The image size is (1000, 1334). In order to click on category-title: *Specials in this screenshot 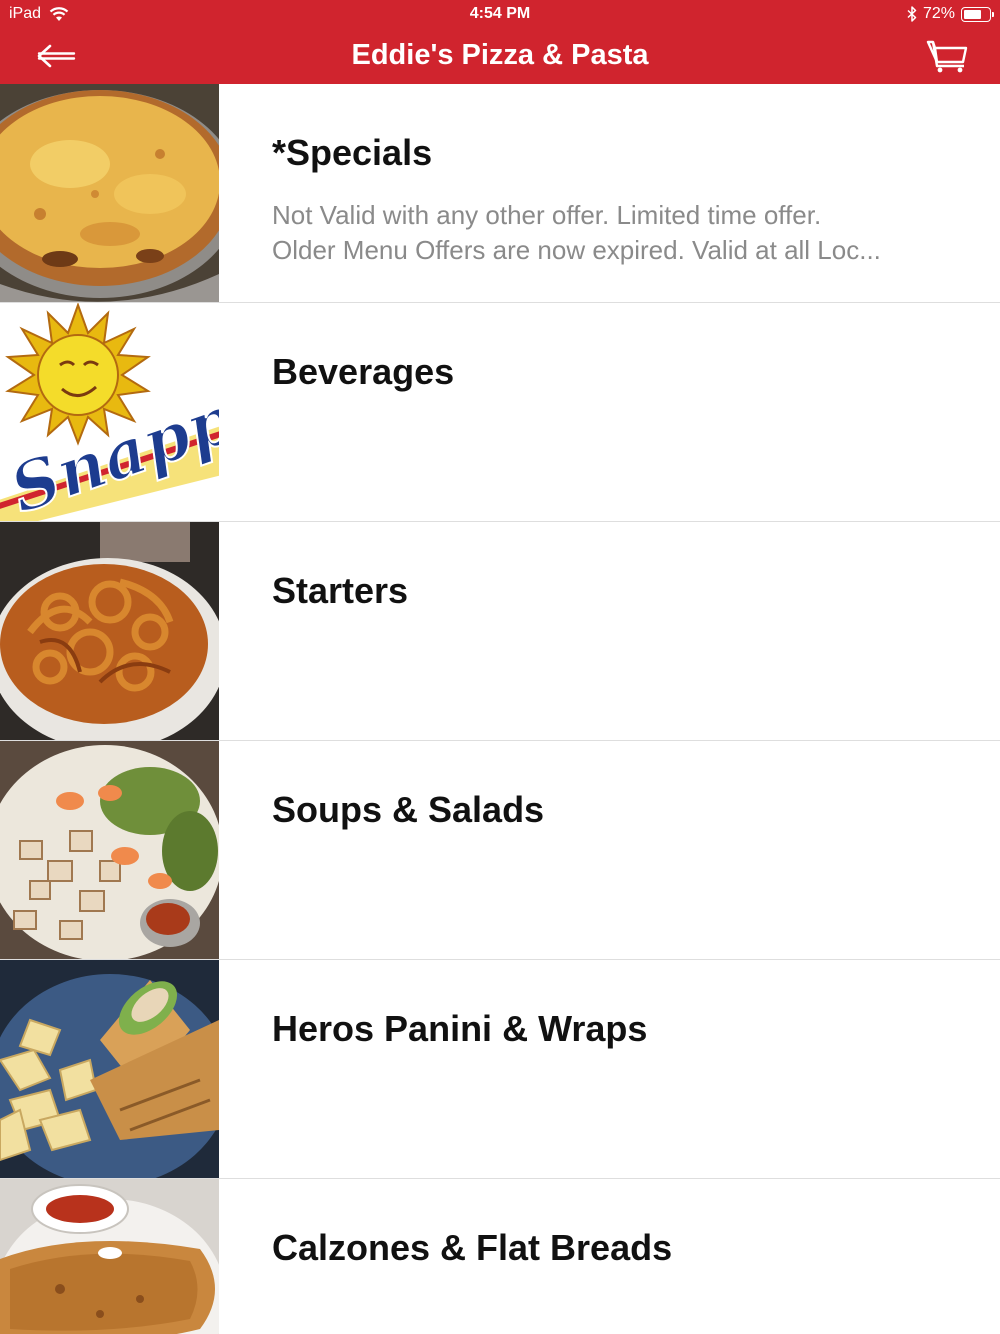, I will do `click(352, 152)`.